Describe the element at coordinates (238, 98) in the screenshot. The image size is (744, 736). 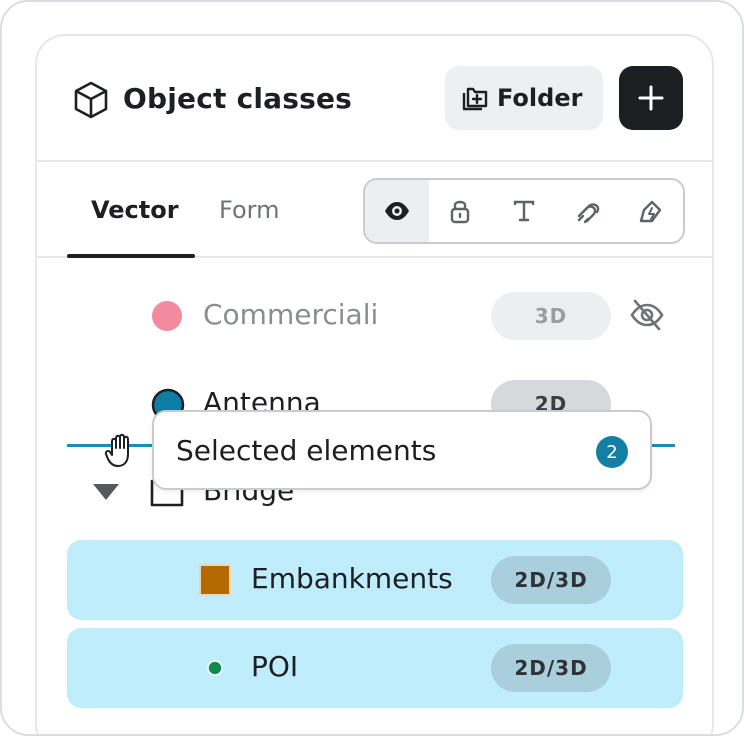
I see `panel-title: Object classes` at that location.